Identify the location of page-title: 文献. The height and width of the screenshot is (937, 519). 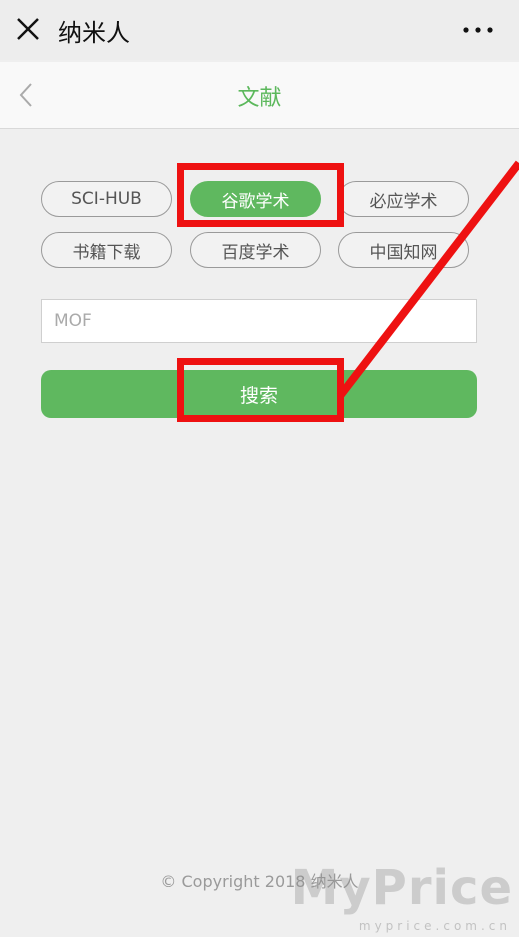
(259, 98).